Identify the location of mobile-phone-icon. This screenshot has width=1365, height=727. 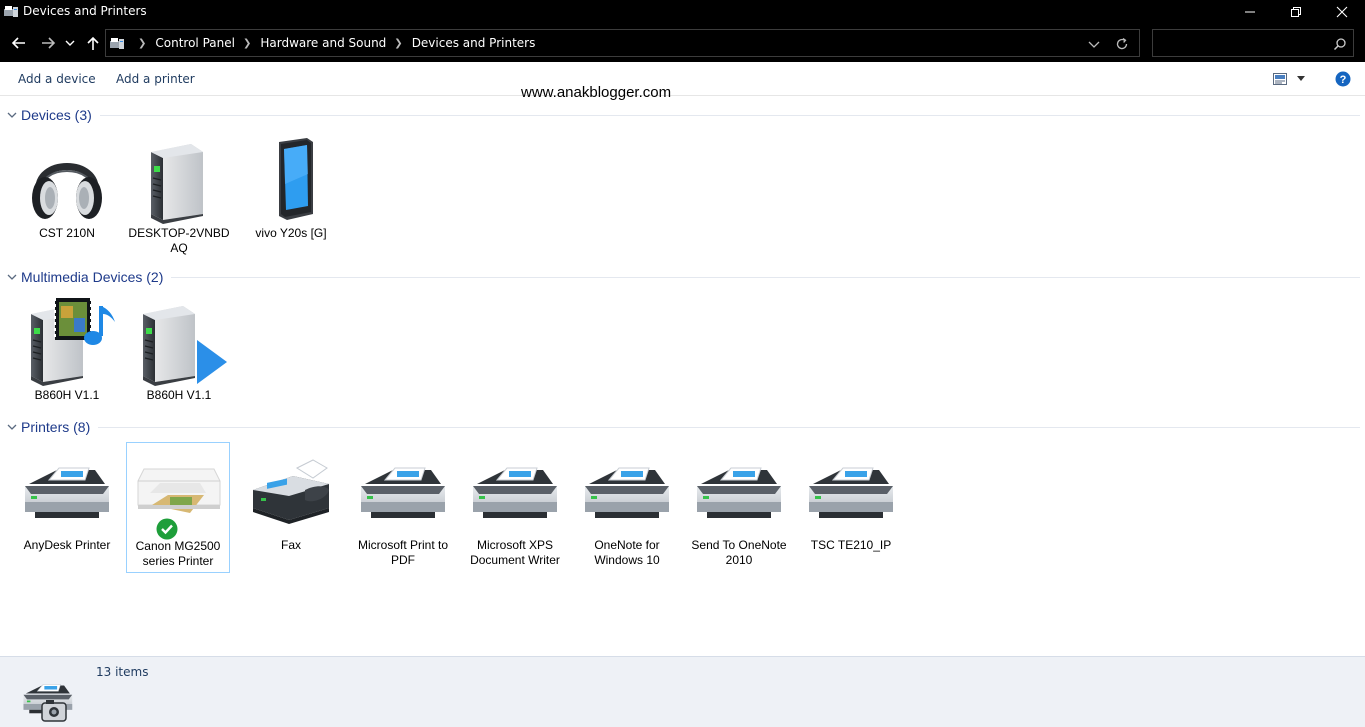
(296, 179).